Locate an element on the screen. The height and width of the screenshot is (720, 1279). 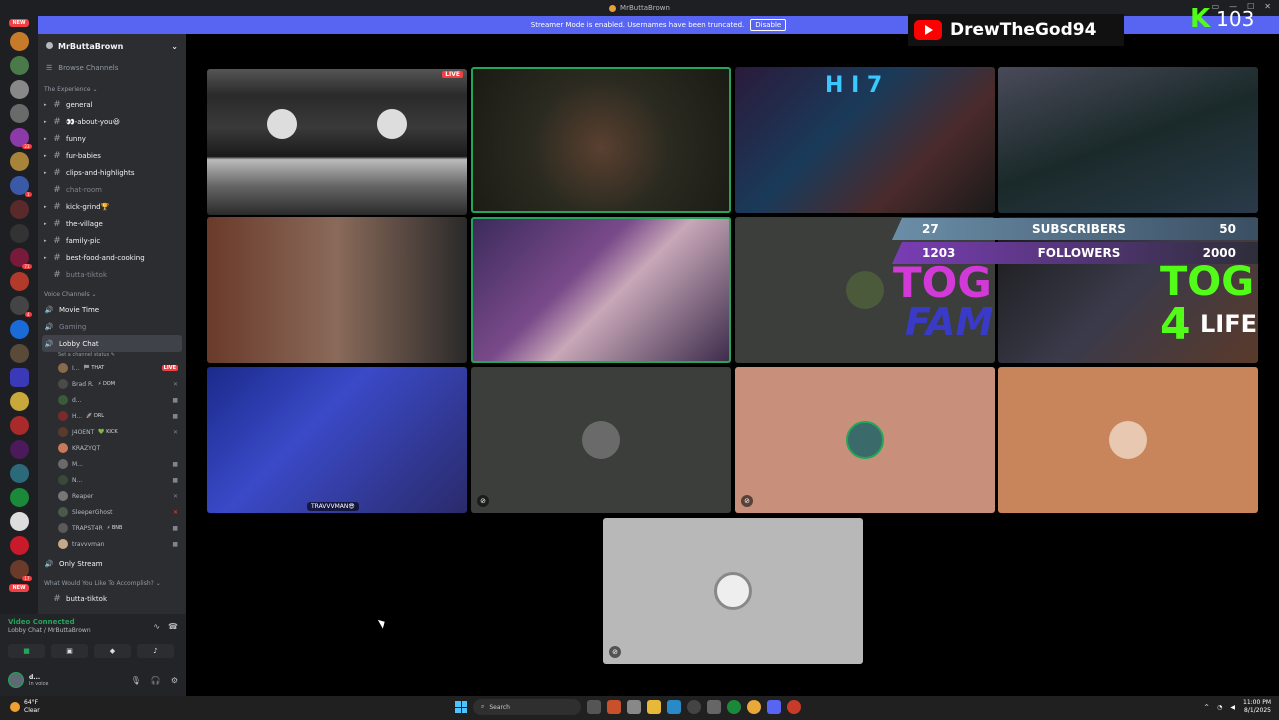
server-icon: 4 is located at coordinates (20, 306).